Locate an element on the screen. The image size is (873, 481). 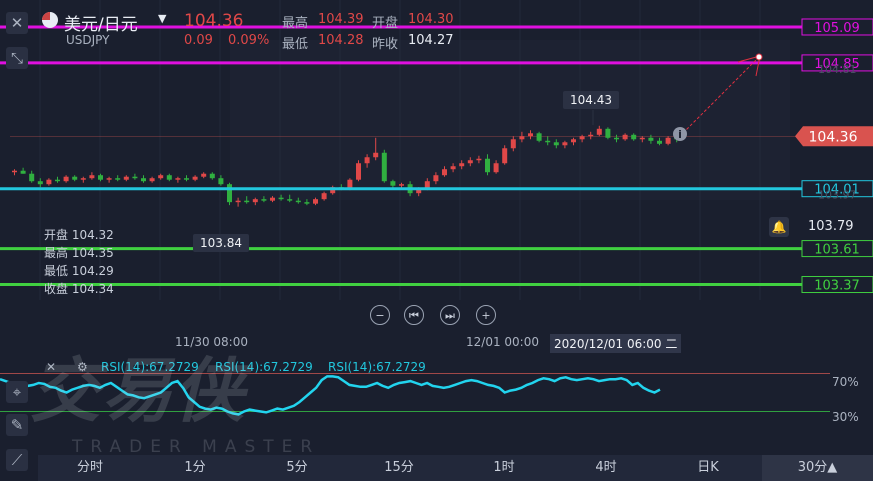
open-value: 104.30 is located at coordinates (431, 19).